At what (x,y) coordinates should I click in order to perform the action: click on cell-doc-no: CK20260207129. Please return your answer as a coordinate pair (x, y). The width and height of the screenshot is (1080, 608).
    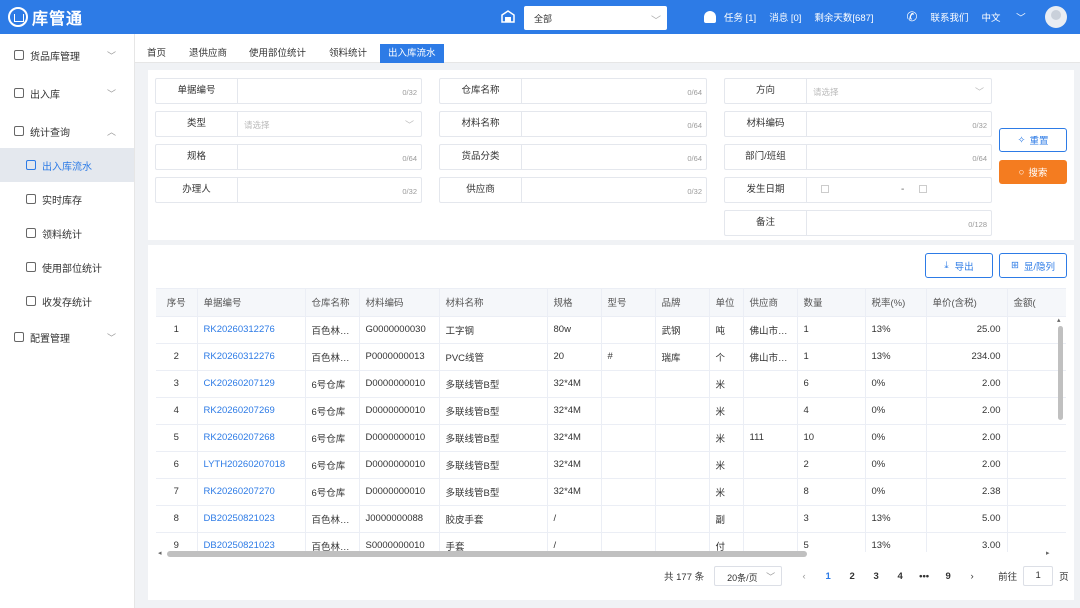
    Looking at the image, I should click on (251, 384).